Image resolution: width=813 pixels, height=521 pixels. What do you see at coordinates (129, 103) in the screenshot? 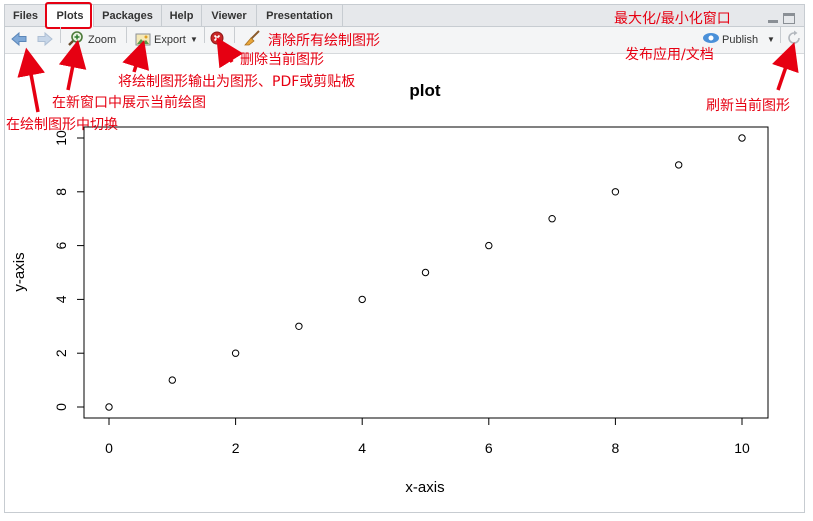
I see `annotation-zoom: 在新窗口中展示当前绘图` at bounding box center [129, 103].